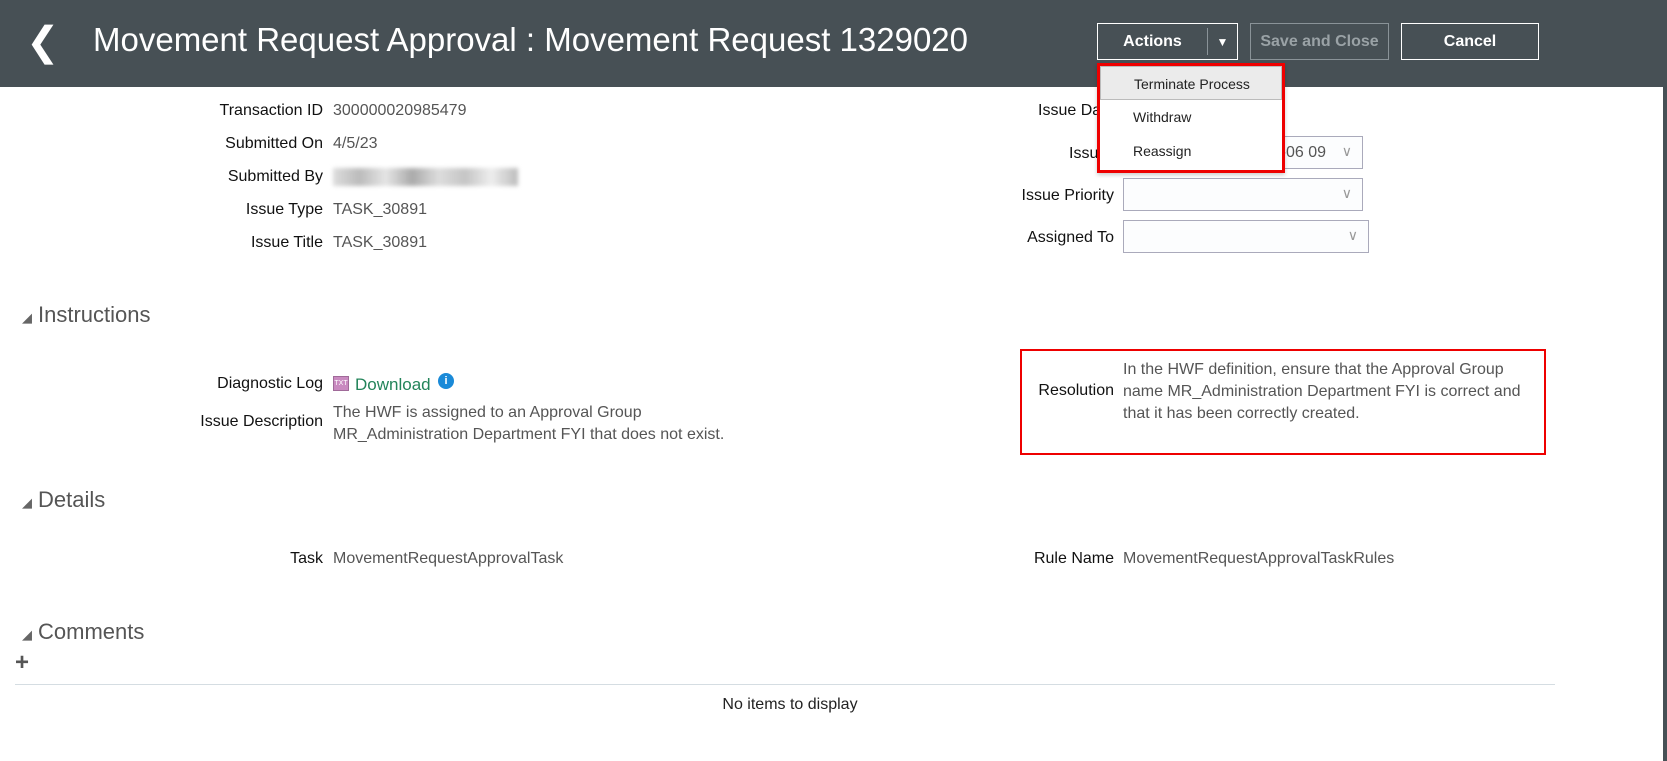  Describe the element at coordinates (341, 383) in the screenshot. I see `txt-file-icon: TXT` at that location.